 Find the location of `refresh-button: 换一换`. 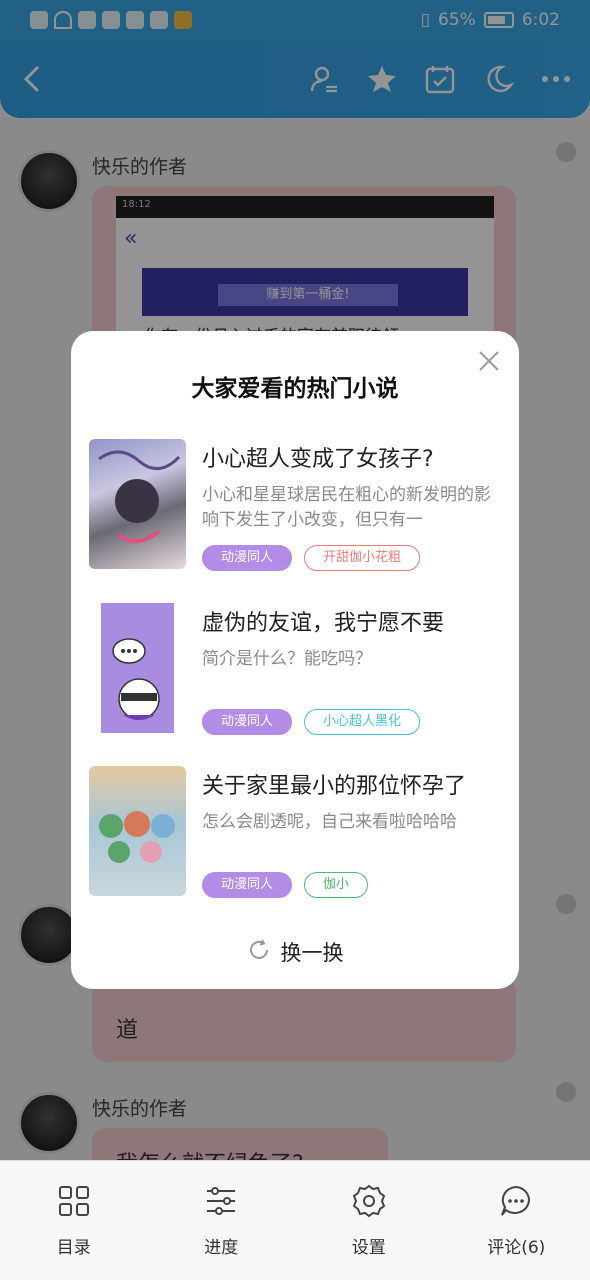

refresh-button: 换一换 is located at coordinates (295, 952).